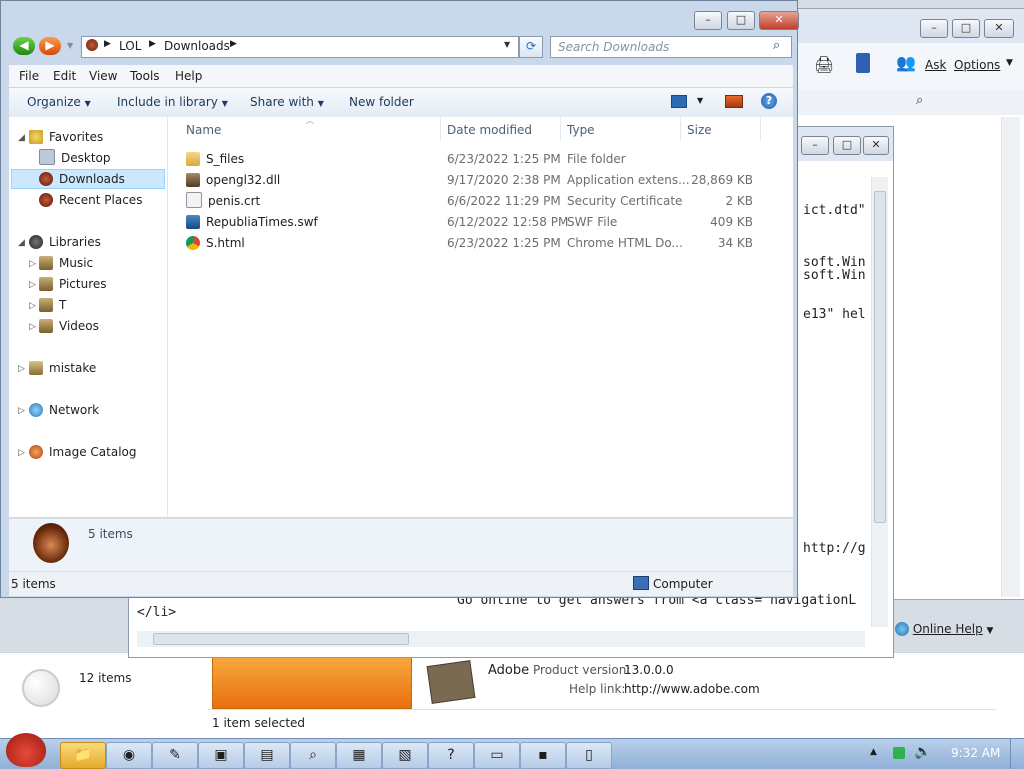 The height and width of the screenshot is (769, 1024). Describe the element at coordinates (24, 46) in the screenshot. I see `back-button: ◀` at that location.